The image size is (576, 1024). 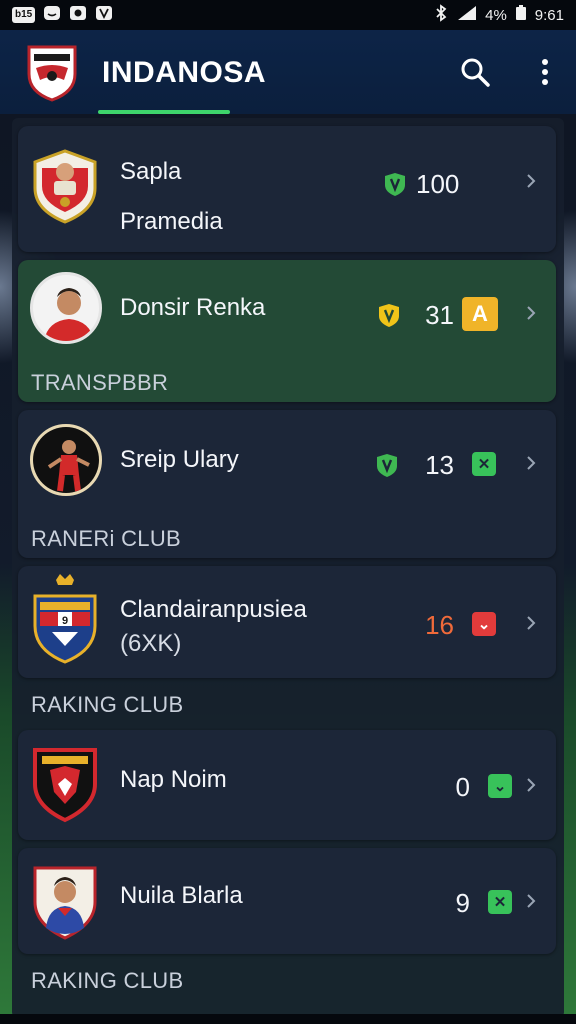 What do you see at coordinates (521, 15) in the screenshot?
I see `battery-icon` at bounding box center [521, 15].